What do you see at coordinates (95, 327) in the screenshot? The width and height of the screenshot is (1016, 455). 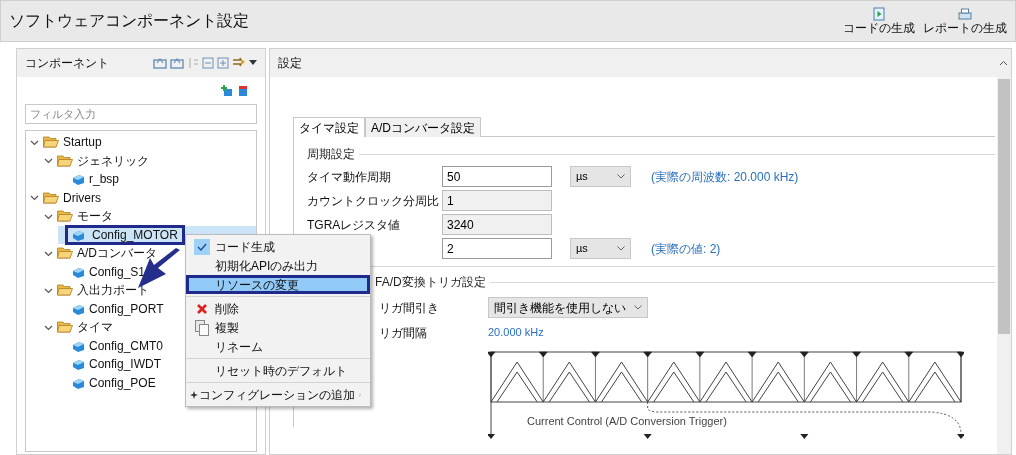 I see `tree-item: タイマ` at bounding box center [95, 327].